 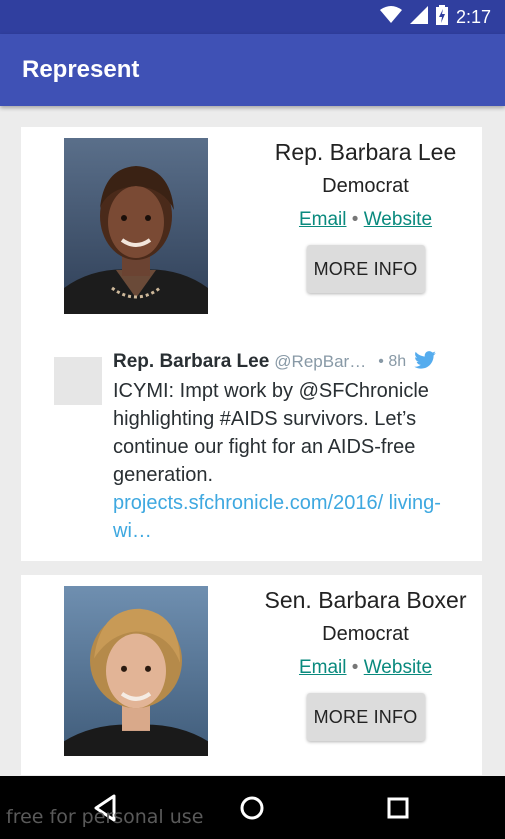 I want to click on tweet-author: Rep. Barbara Lee, so click(x=191, y=362).